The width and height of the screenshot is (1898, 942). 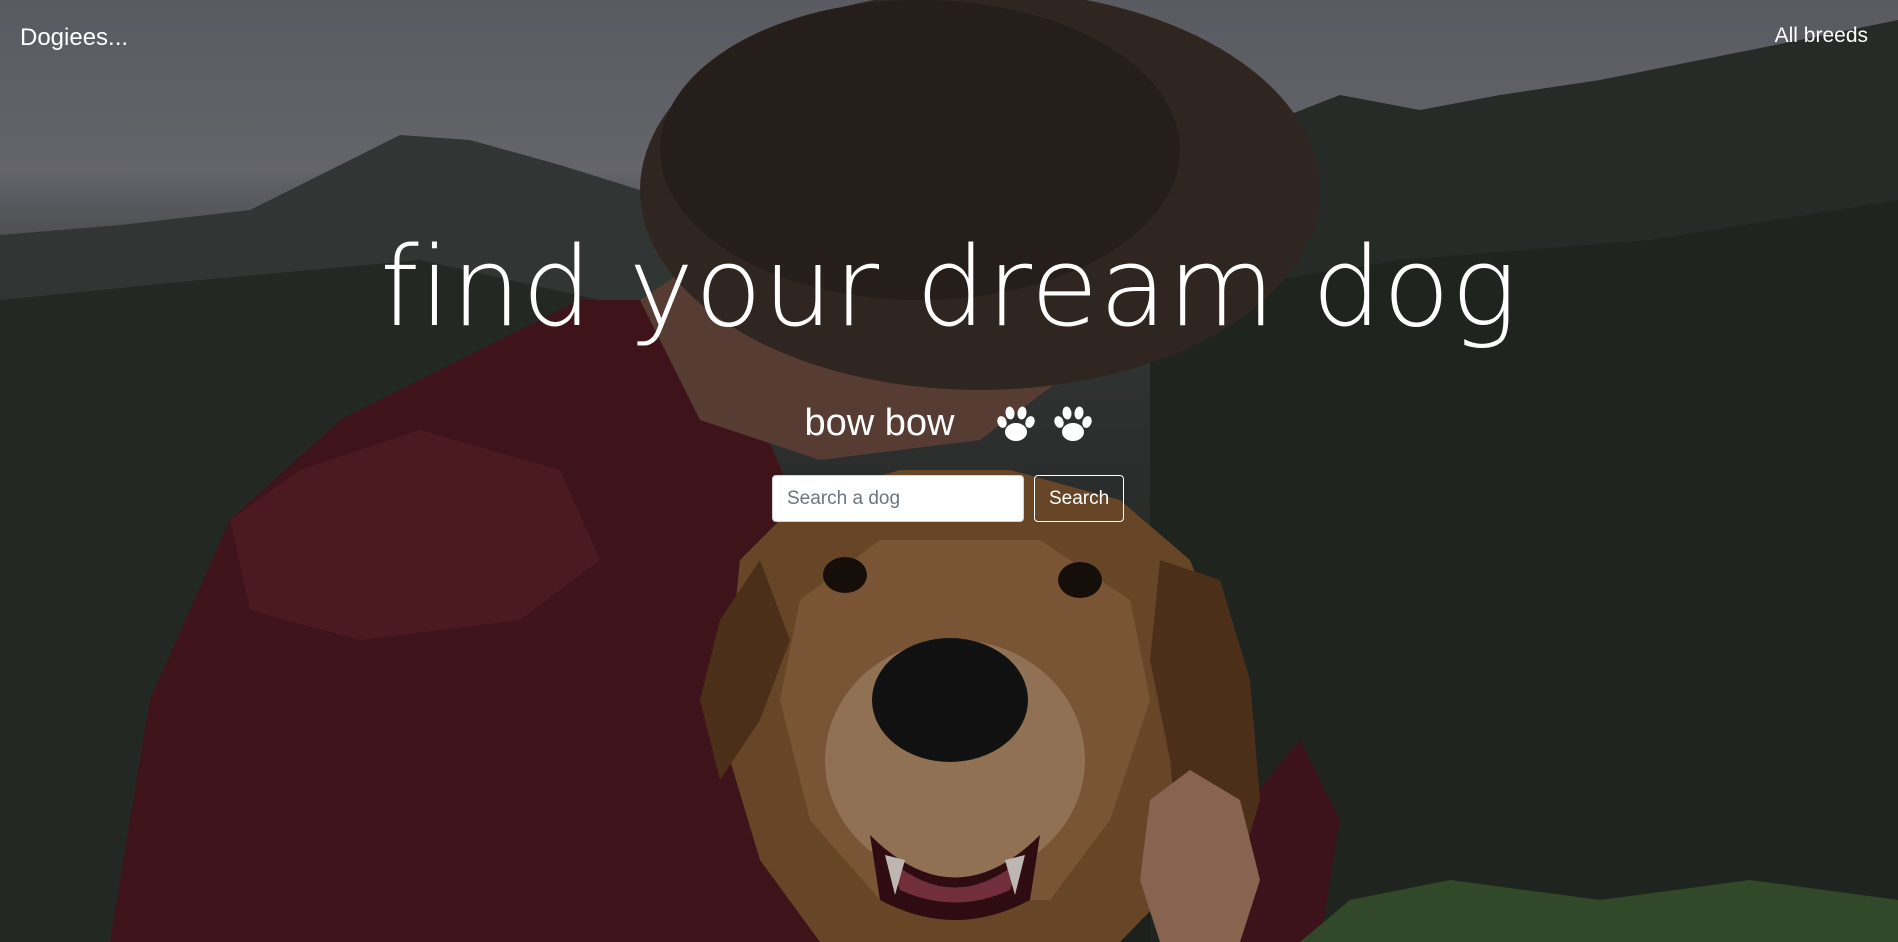 What do you see at coordinates (1042, 424) in the screenshot?
I see `paw-icons` at bounding box center [1042, 424].